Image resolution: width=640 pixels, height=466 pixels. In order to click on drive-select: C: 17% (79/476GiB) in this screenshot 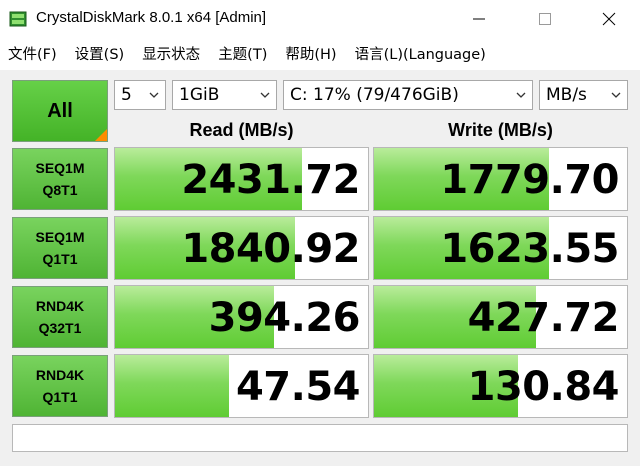, I will do `click(408, 95)`.